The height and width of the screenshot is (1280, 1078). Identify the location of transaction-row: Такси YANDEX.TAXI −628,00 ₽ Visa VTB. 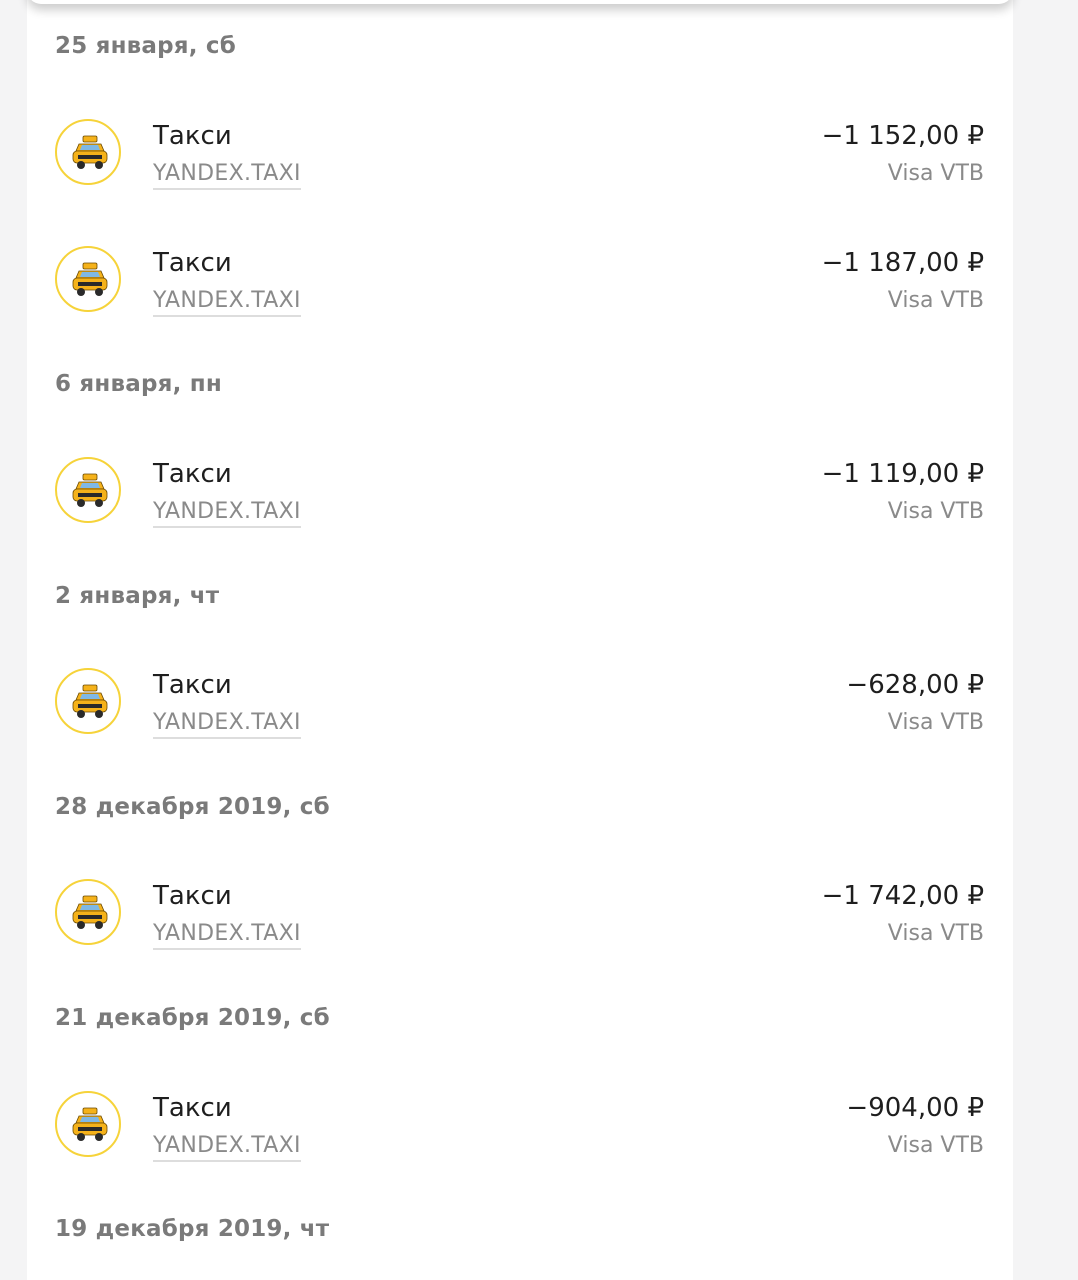
(539, 706).